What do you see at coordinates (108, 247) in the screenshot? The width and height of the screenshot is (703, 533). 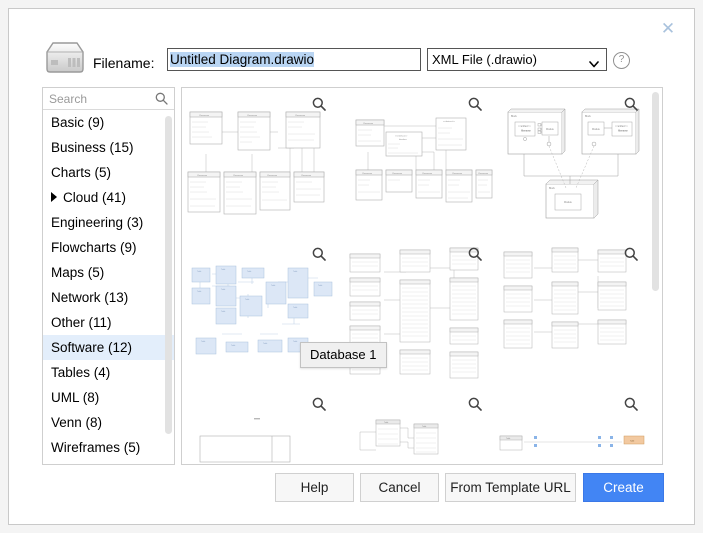 I see `sidebar-item-flowcharts: Flowcharts (9)` at bounding box center [108, 247].